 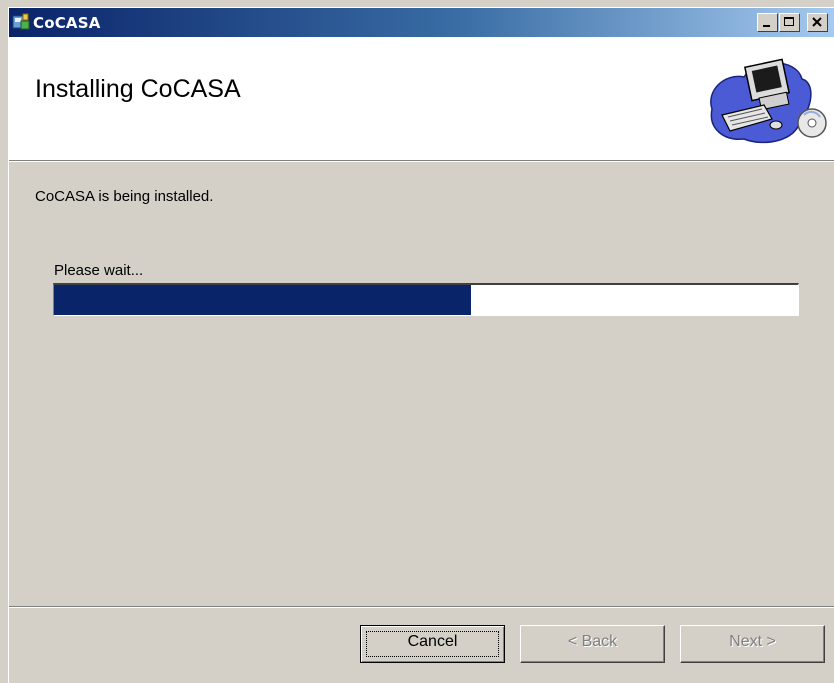 I want to click on back-button: < Back, so click(x=592, y=644).